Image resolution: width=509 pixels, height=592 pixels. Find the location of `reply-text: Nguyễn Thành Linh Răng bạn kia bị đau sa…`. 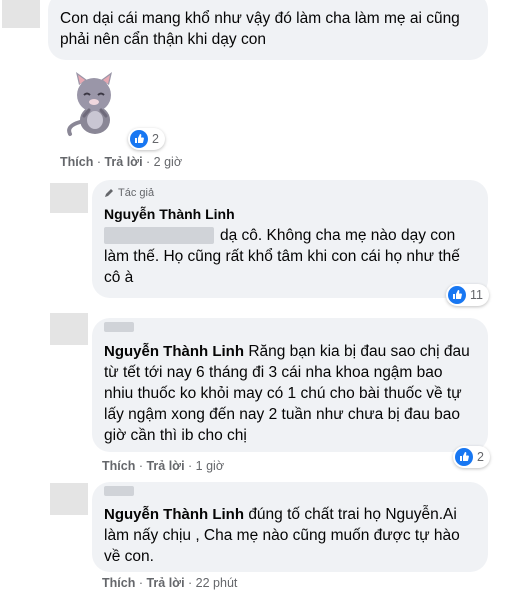

reply-text: Nguyễn Thành Linh Răng bạn kia bị đau sa… is located at coordinates (287, 393).